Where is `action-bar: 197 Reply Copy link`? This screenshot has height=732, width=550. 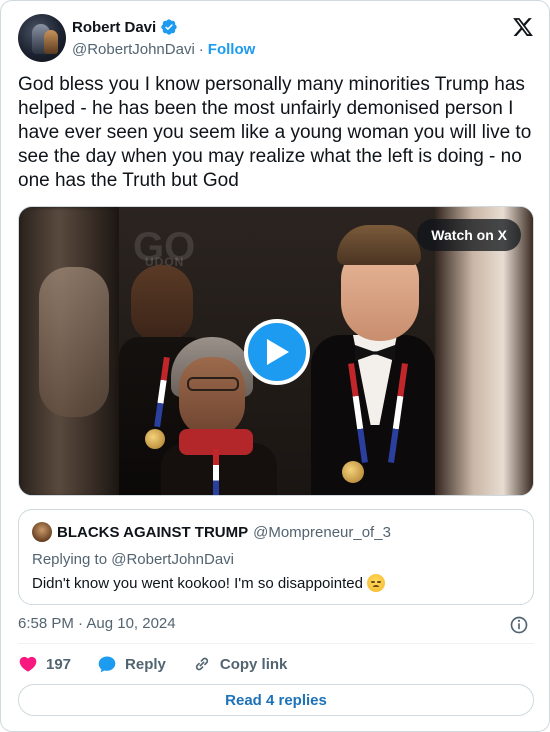
action-bar: 197 Reply Copy link is located at coordinates (165, 664).